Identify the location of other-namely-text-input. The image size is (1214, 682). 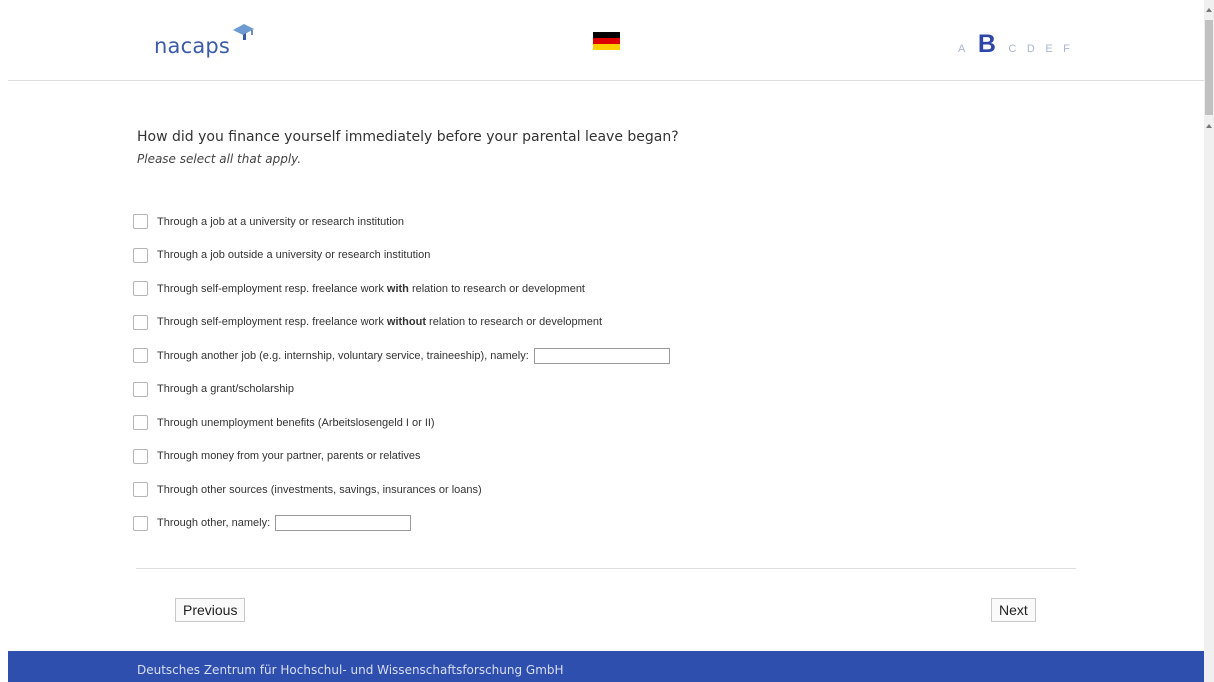
(343, 523).